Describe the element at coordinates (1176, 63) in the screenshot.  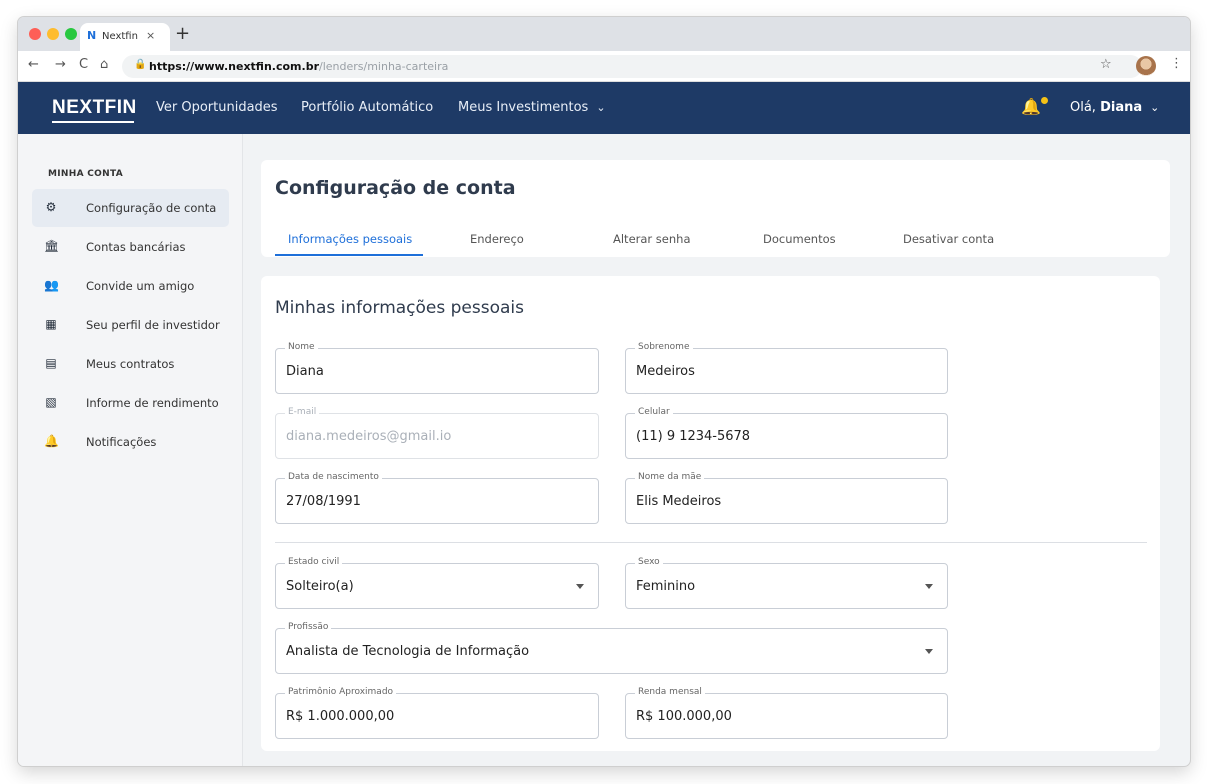
I see `browser-menu-icon: ⋮` at that location.